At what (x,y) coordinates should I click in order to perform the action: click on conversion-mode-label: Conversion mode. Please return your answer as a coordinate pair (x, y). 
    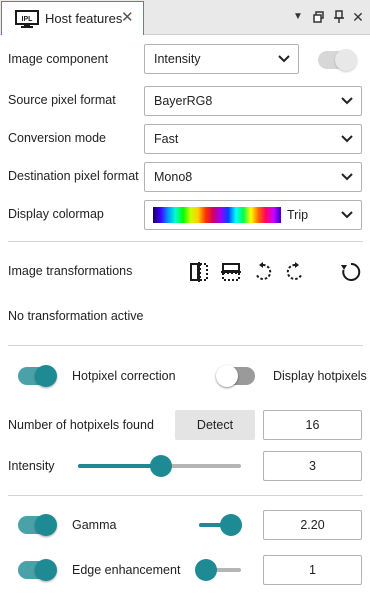
    Looking at the image, I should click on (57, 138).